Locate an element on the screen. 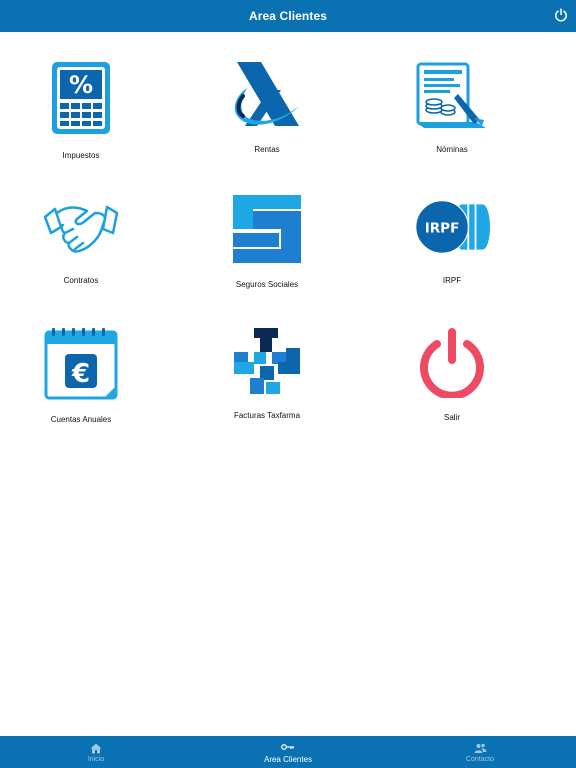 The image size is (576, 768). tile-label: Rentas is located at coordinates (267, 149).